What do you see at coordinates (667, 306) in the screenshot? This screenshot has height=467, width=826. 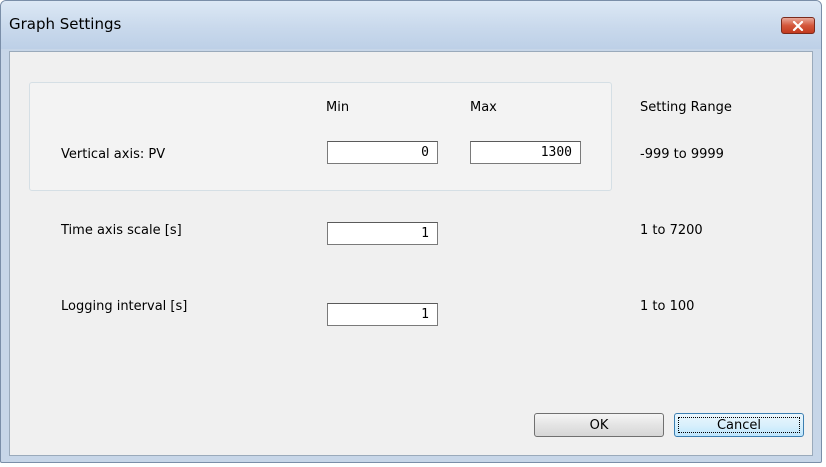 I see `logging-interval-range: 1 to 100` at bounding box center [667, 306].